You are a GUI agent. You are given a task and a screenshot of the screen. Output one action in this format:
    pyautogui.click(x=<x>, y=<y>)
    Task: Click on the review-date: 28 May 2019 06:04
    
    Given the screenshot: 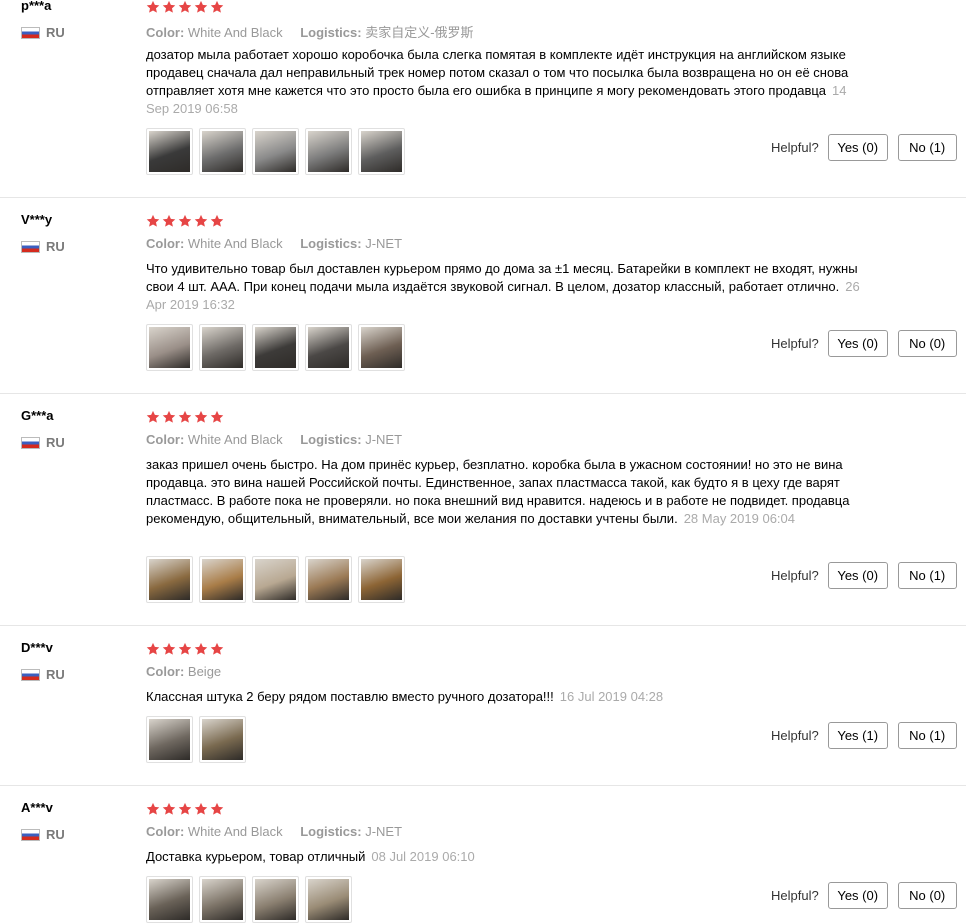 What is the action you would take?
    pyautogui.click(x=739, y=518)
    